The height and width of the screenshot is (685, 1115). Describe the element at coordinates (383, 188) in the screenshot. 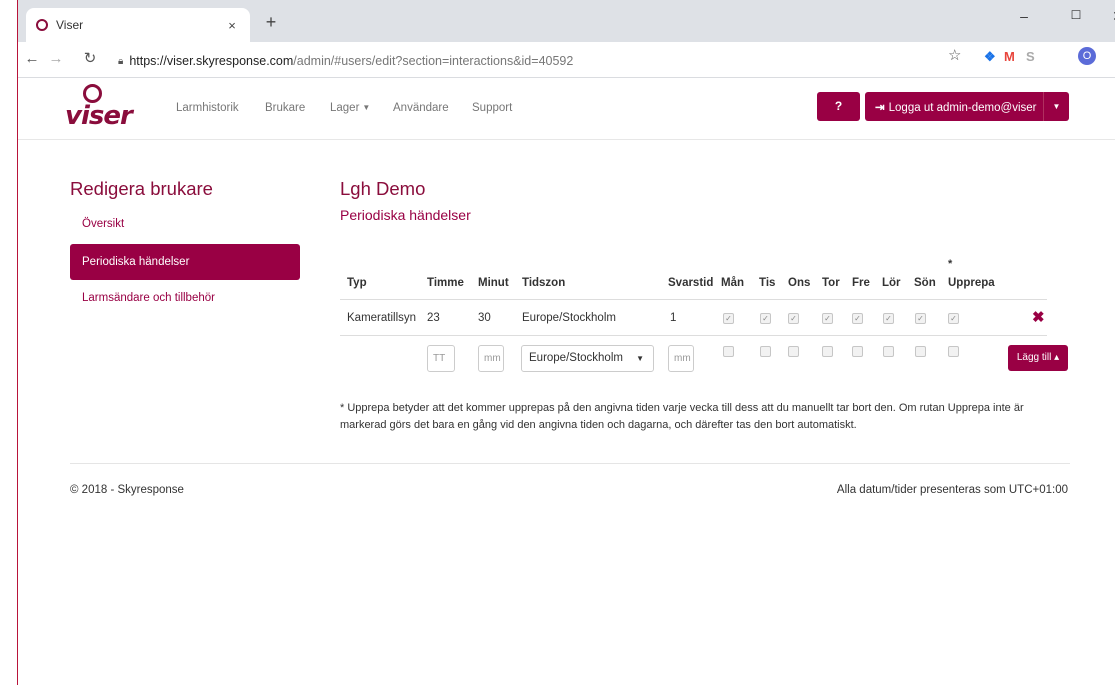

I see `page-title: Lgh Demo` at that location.